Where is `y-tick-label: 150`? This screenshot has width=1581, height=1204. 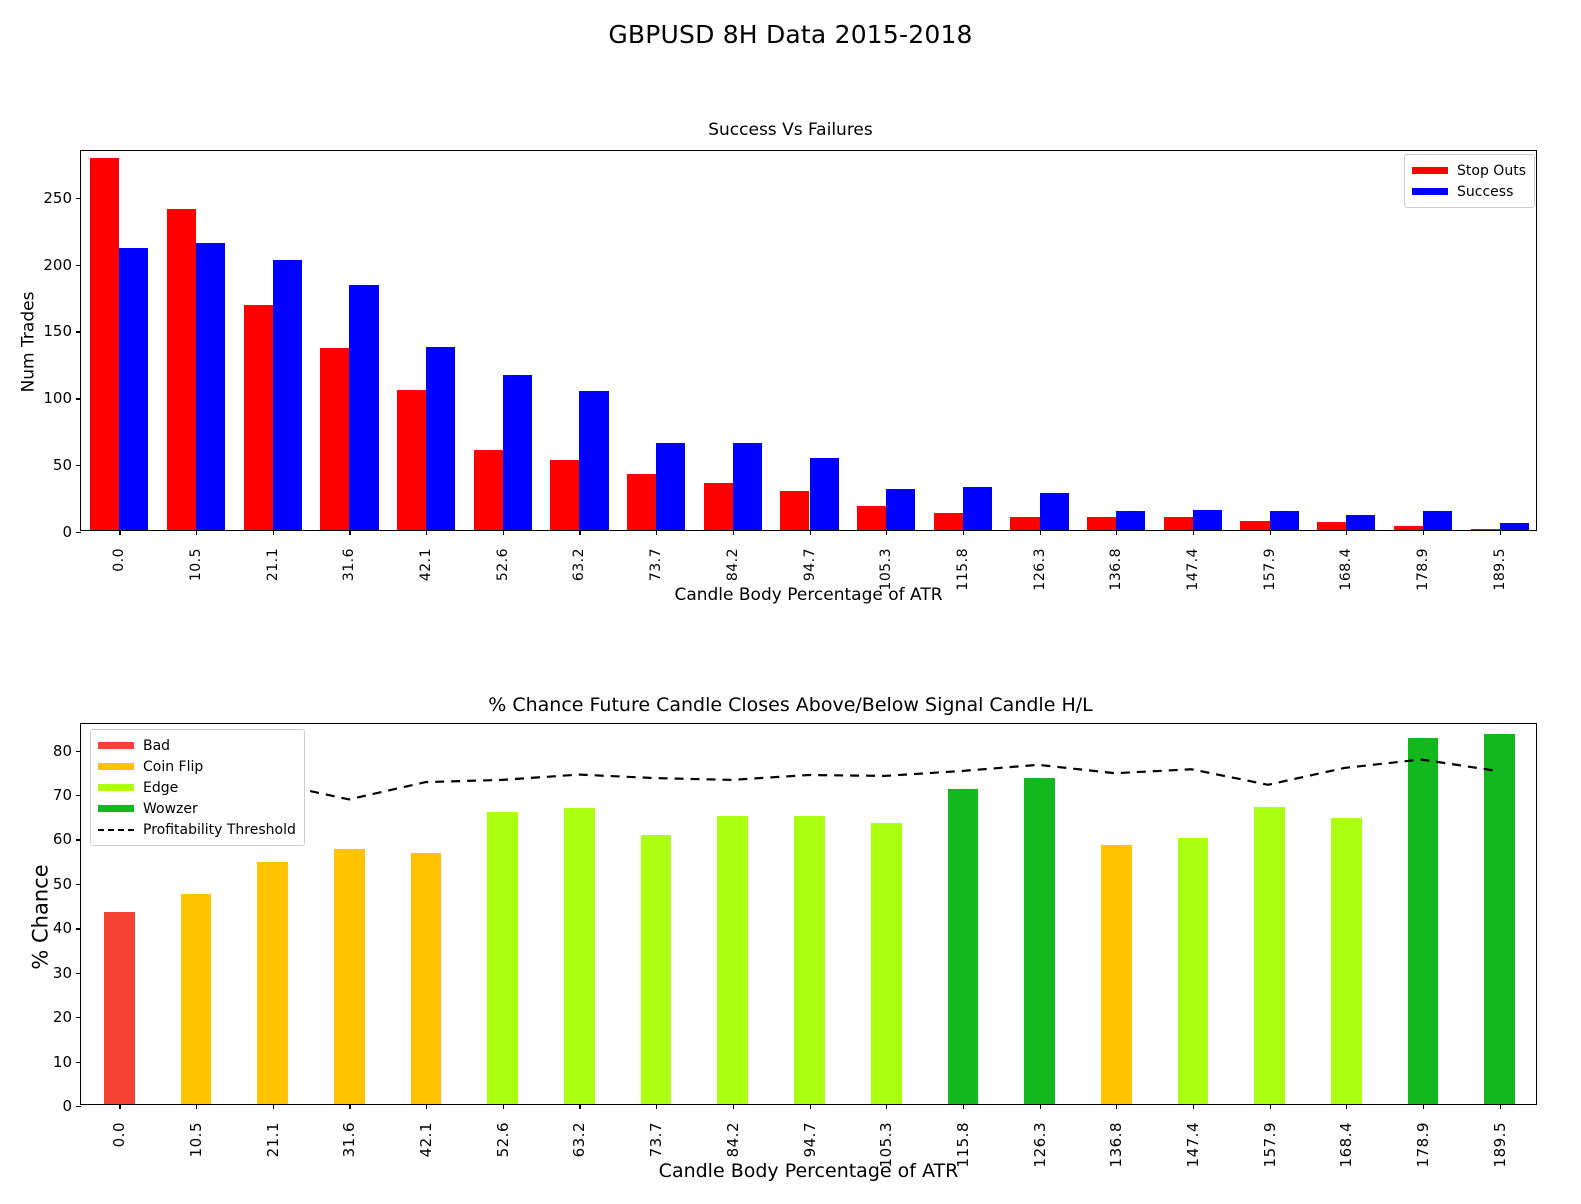
y-tick-label: 150 is located at coordinates (57, 331).